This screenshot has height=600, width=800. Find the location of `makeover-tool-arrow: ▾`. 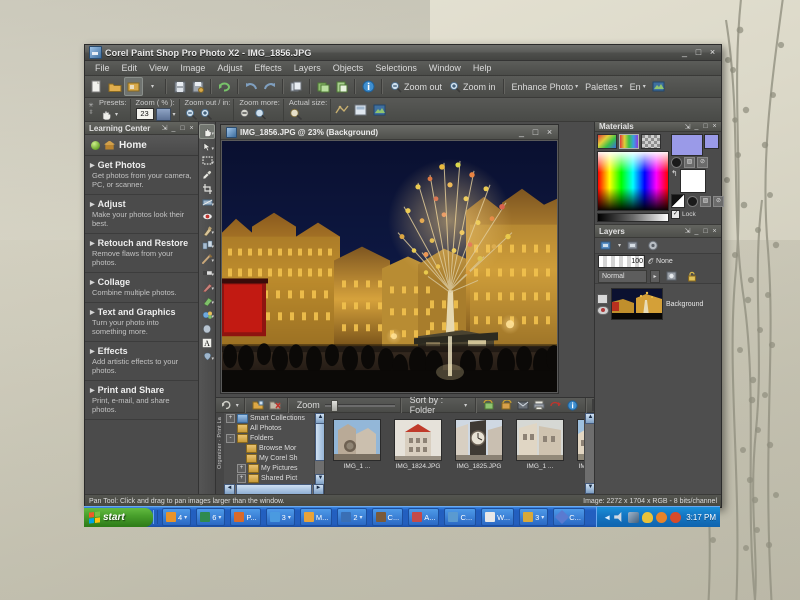

makeover-tool-arrow: ▾ is located at coordinates (212, 233).